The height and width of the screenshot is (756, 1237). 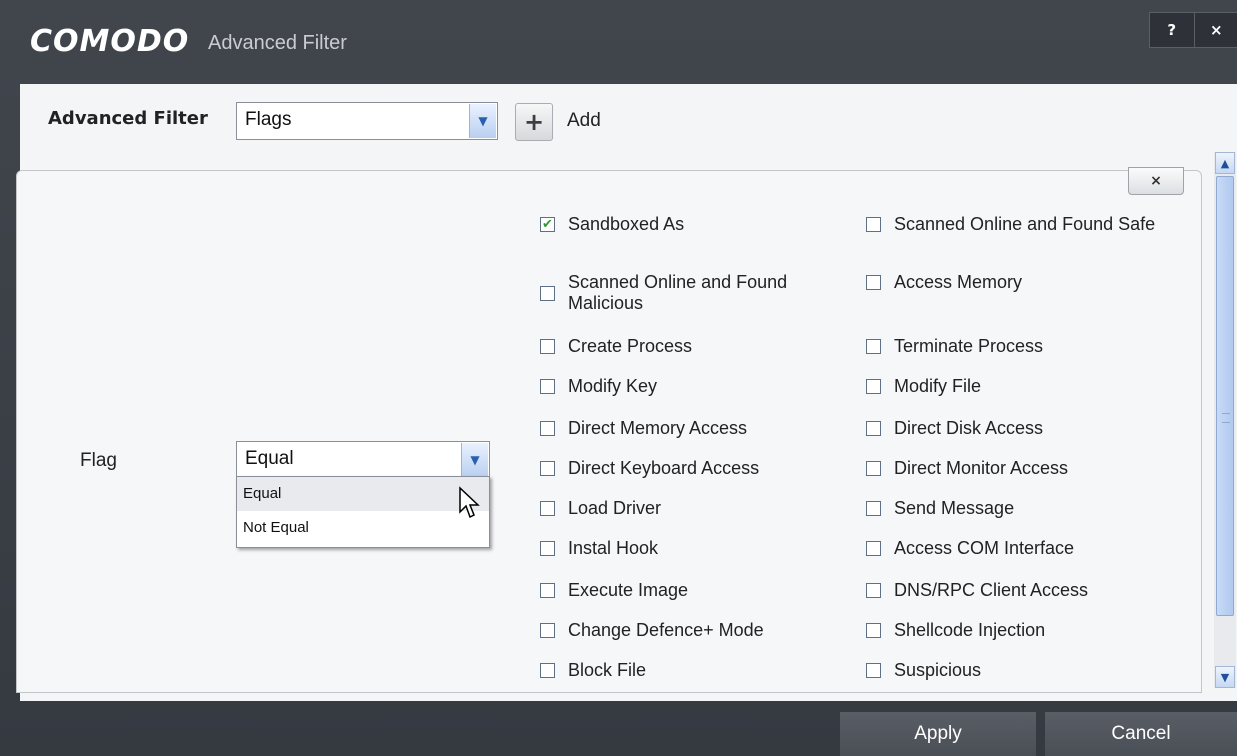 I want to click on flag-option: Direct Disk Access, so click(x=1016, y=428).